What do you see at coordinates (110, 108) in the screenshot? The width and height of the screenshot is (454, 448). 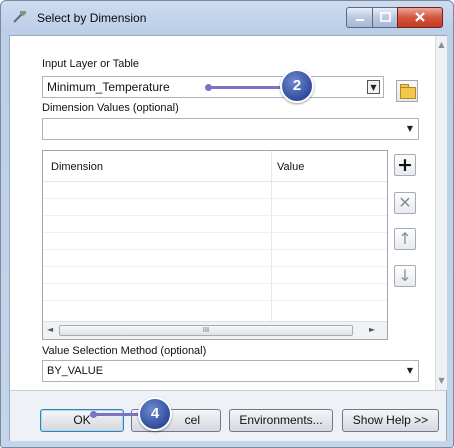 I see `dimension-values-label: Dimension Values (optional)` at bounding box center [110, 108].